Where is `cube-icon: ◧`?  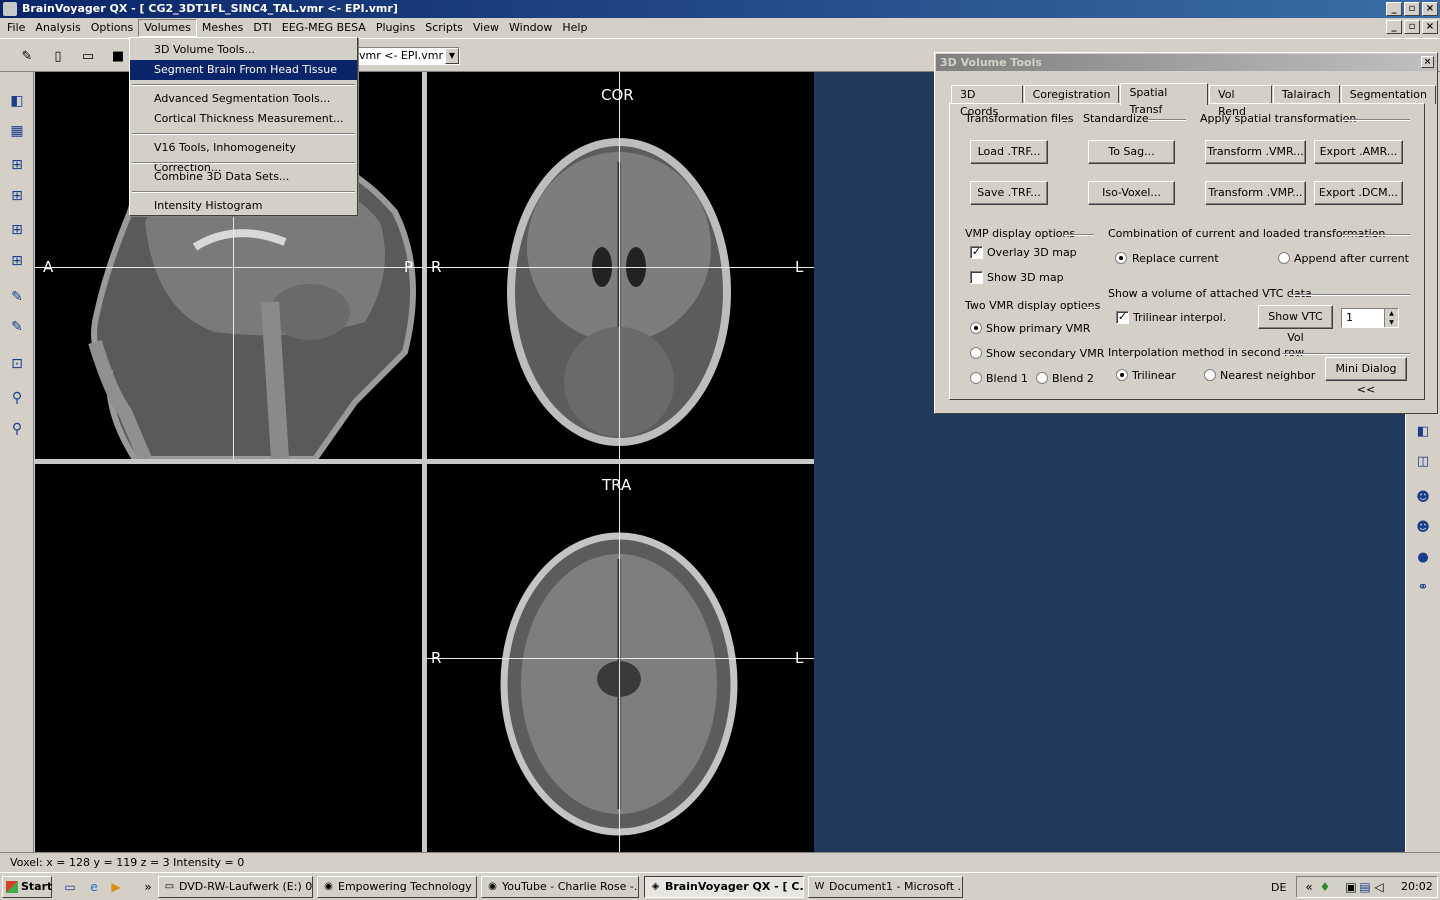
cube-icon: ◧ is located at coordinates (1423, 431).